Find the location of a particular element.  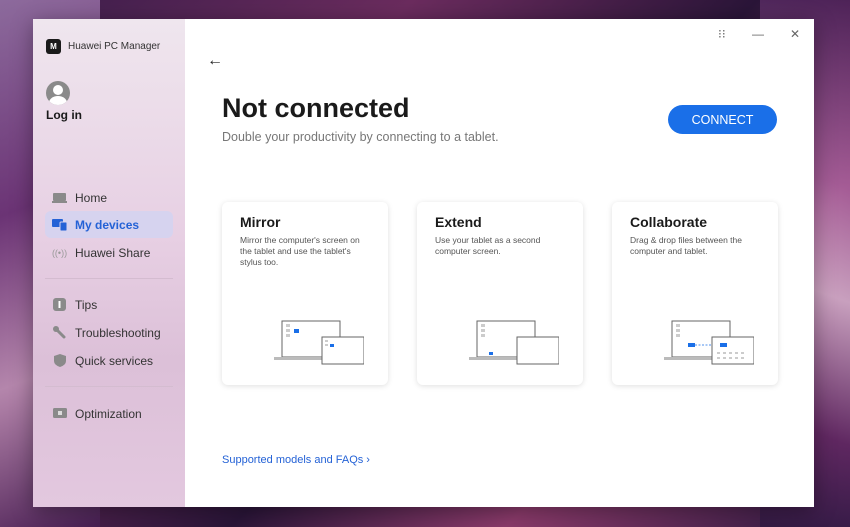

sidebar-item-label: My devices is located at coordinates (107, 224).